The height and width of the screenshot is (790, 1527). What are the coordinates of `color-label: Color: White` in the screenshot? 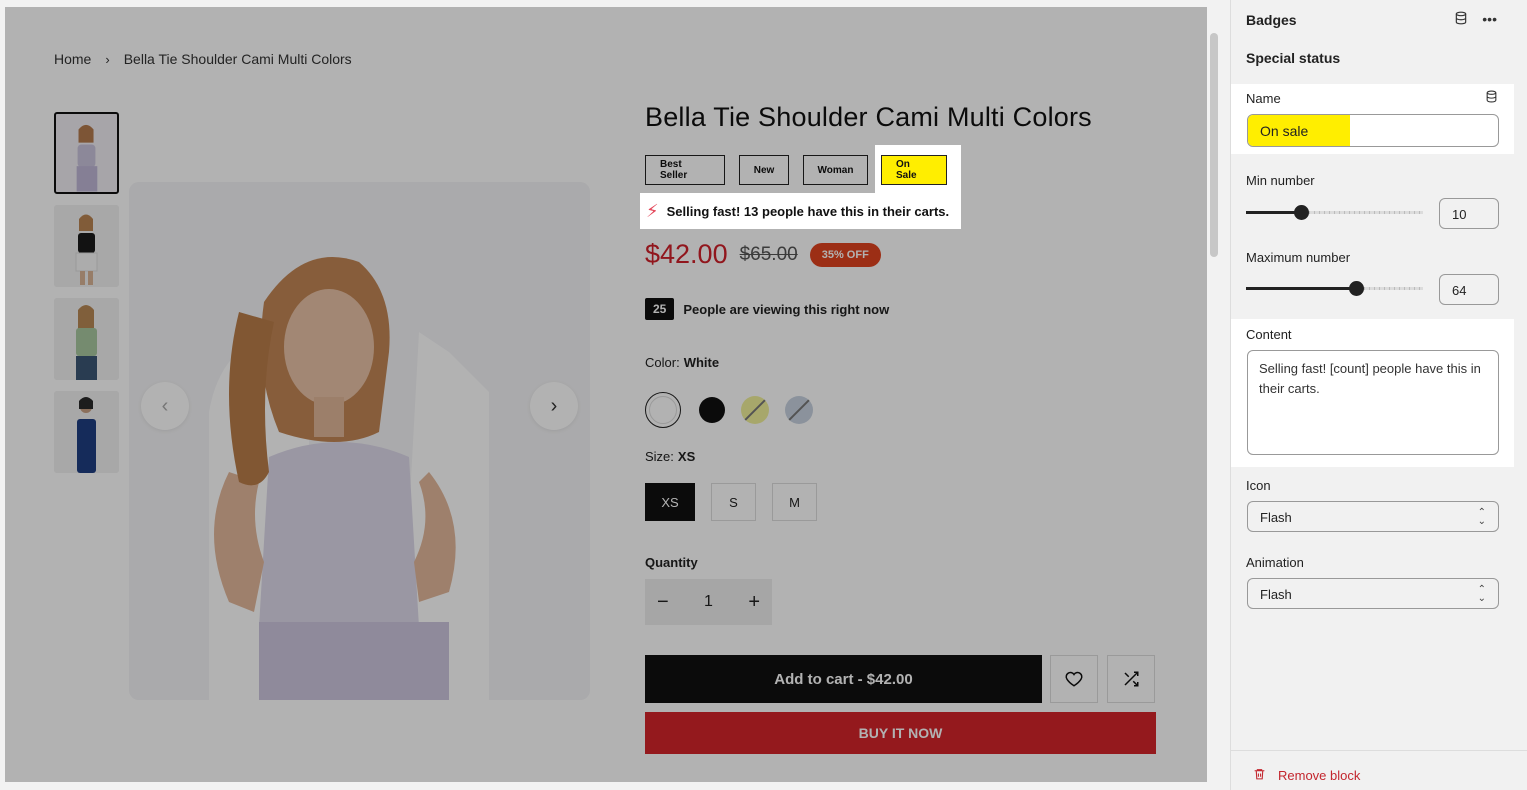 It's located at (682, 362).